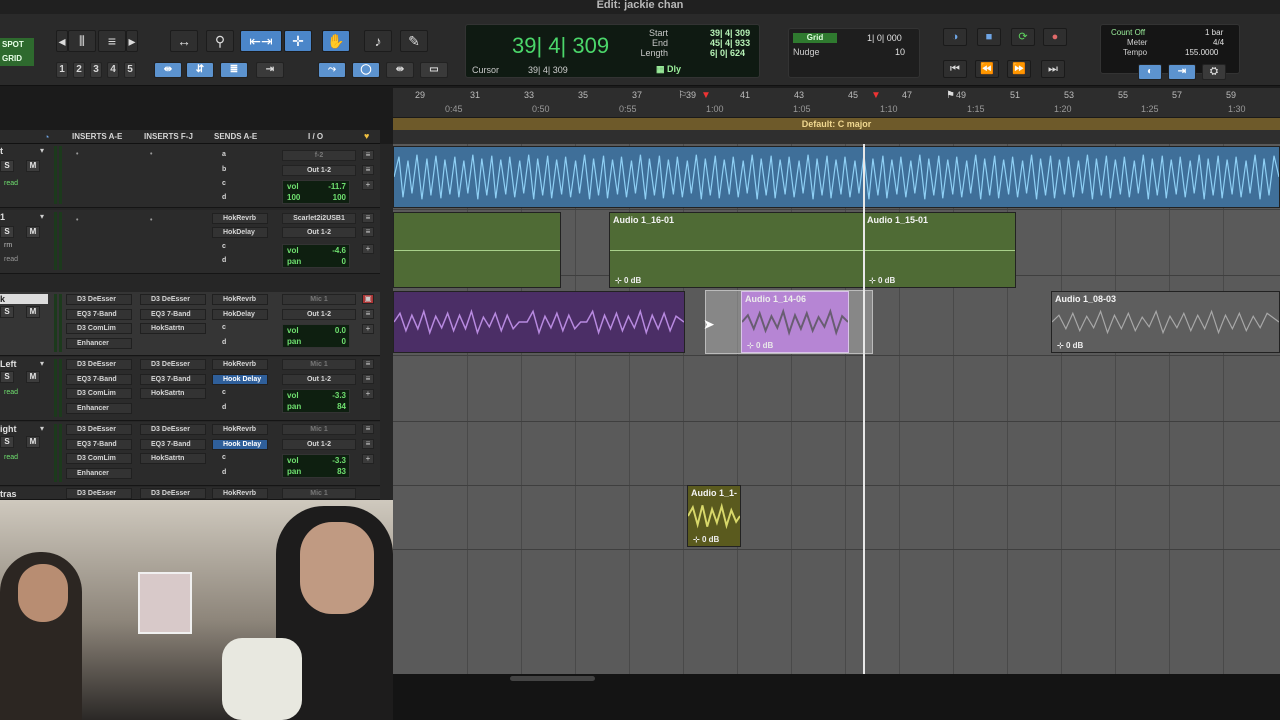 This screenshot has height=720, width=1280. What do you see at coordinates (270, 70) in the screenshot?
I see `insertion-follows-icon: ⇥` at bounding box center [270, 70].